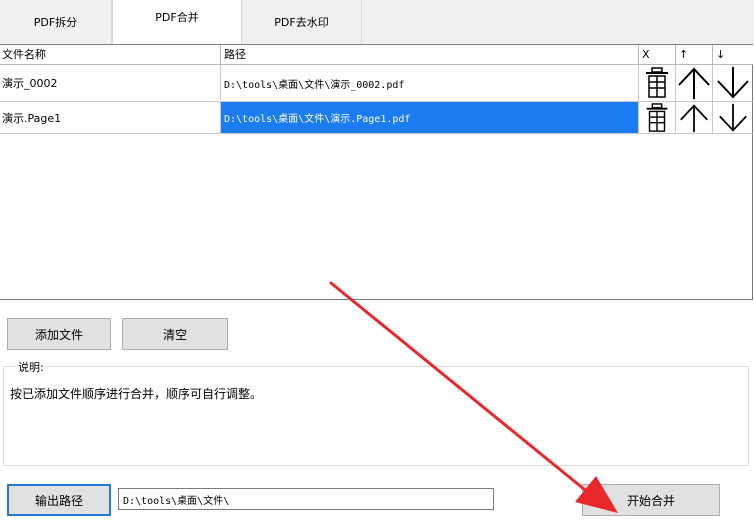  What do you see at coordinates (430, 83) in the screenshot?
I see `row-1-path: D:\tools\桌面\文件\演示_0002.pdf` at bounding box center [430, 83].